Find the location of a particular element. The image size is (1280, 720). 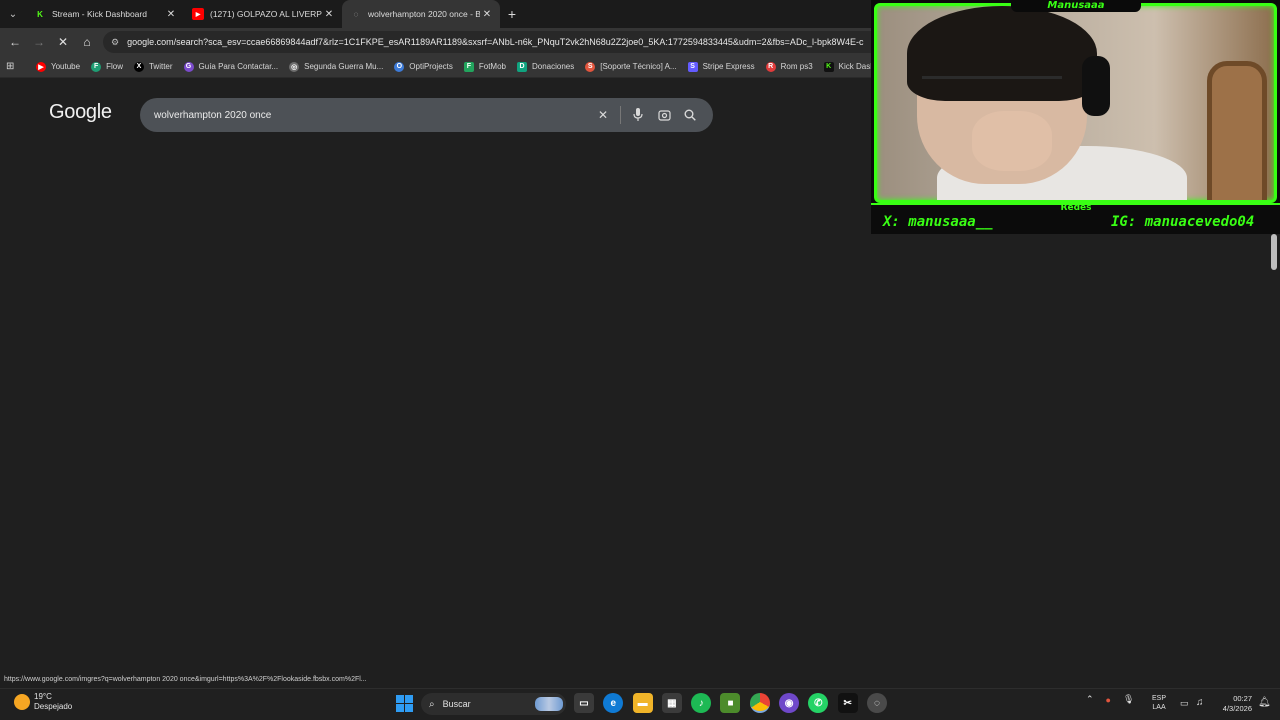

person-hand-image is located at coordinates (1012, 141).